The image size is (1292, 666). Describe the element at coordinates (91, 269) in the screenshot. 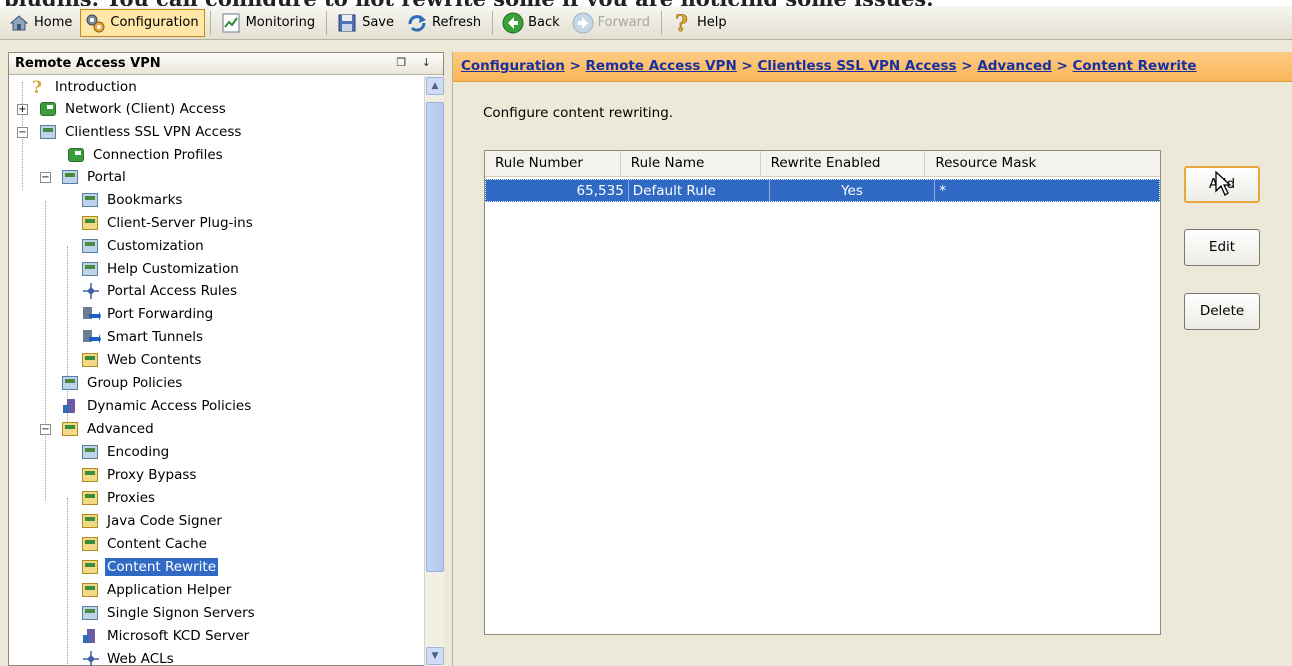

I see `help-customization-icon` at that location.